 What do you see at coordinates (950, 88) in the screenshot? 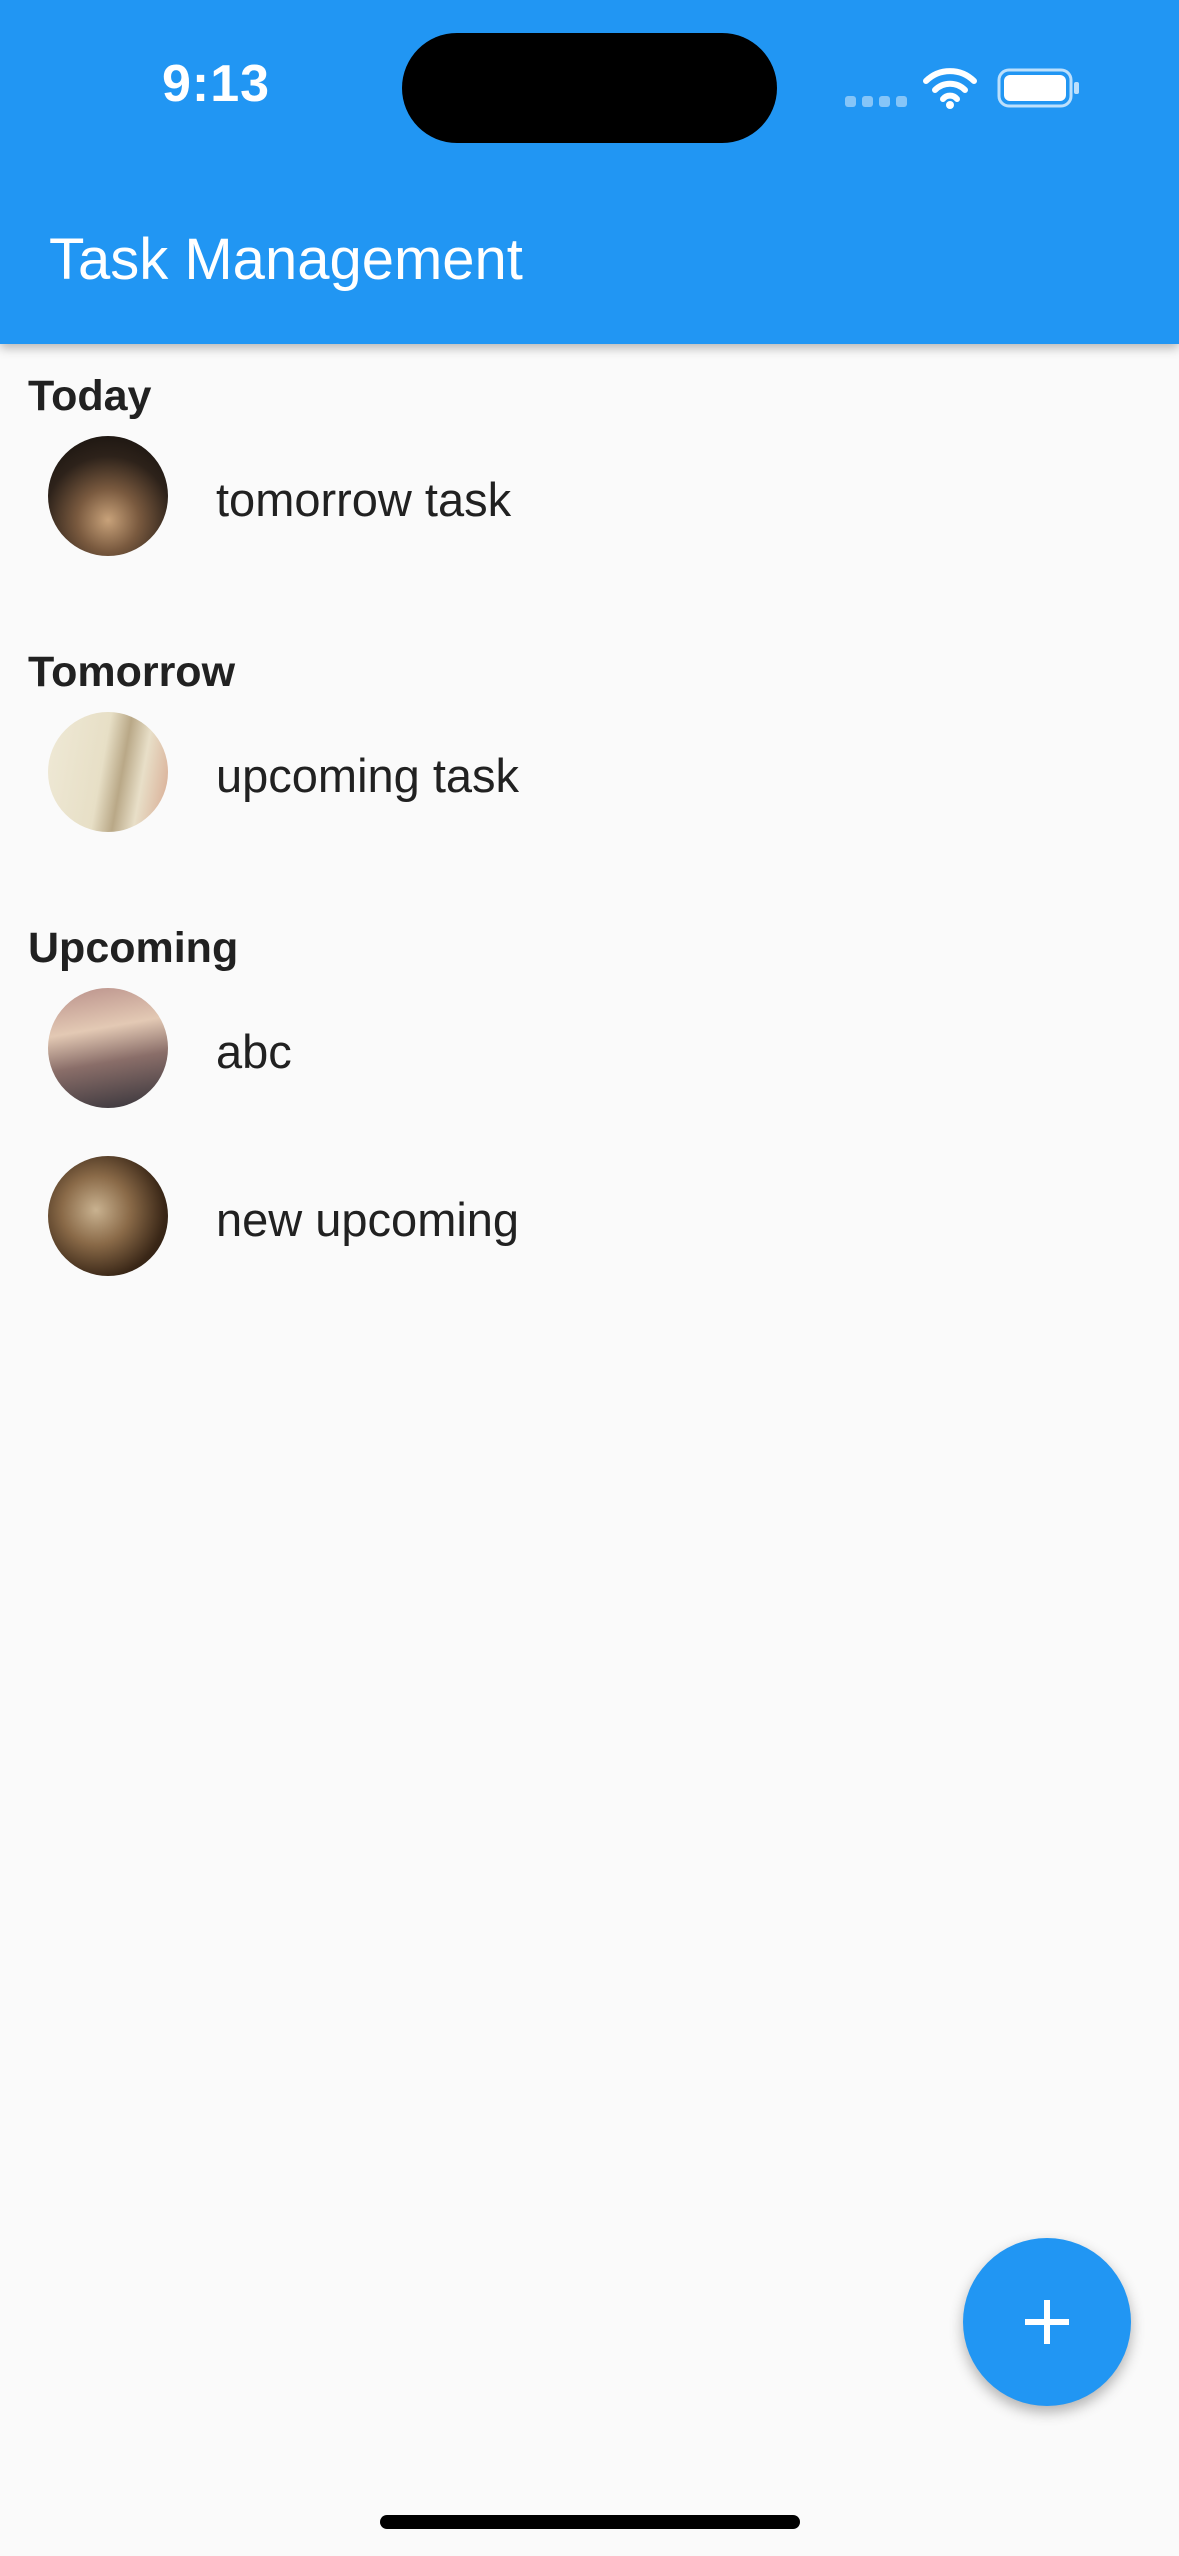
I see `wifi-icon` at bounding box center [950, 88].